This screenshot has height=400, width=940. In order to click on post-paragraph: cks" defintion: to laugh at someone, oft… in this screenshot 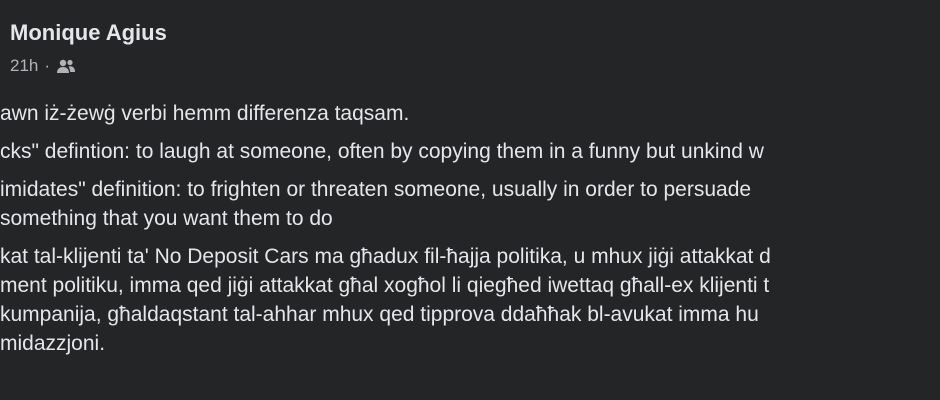, I will do `click(470, 151)`.